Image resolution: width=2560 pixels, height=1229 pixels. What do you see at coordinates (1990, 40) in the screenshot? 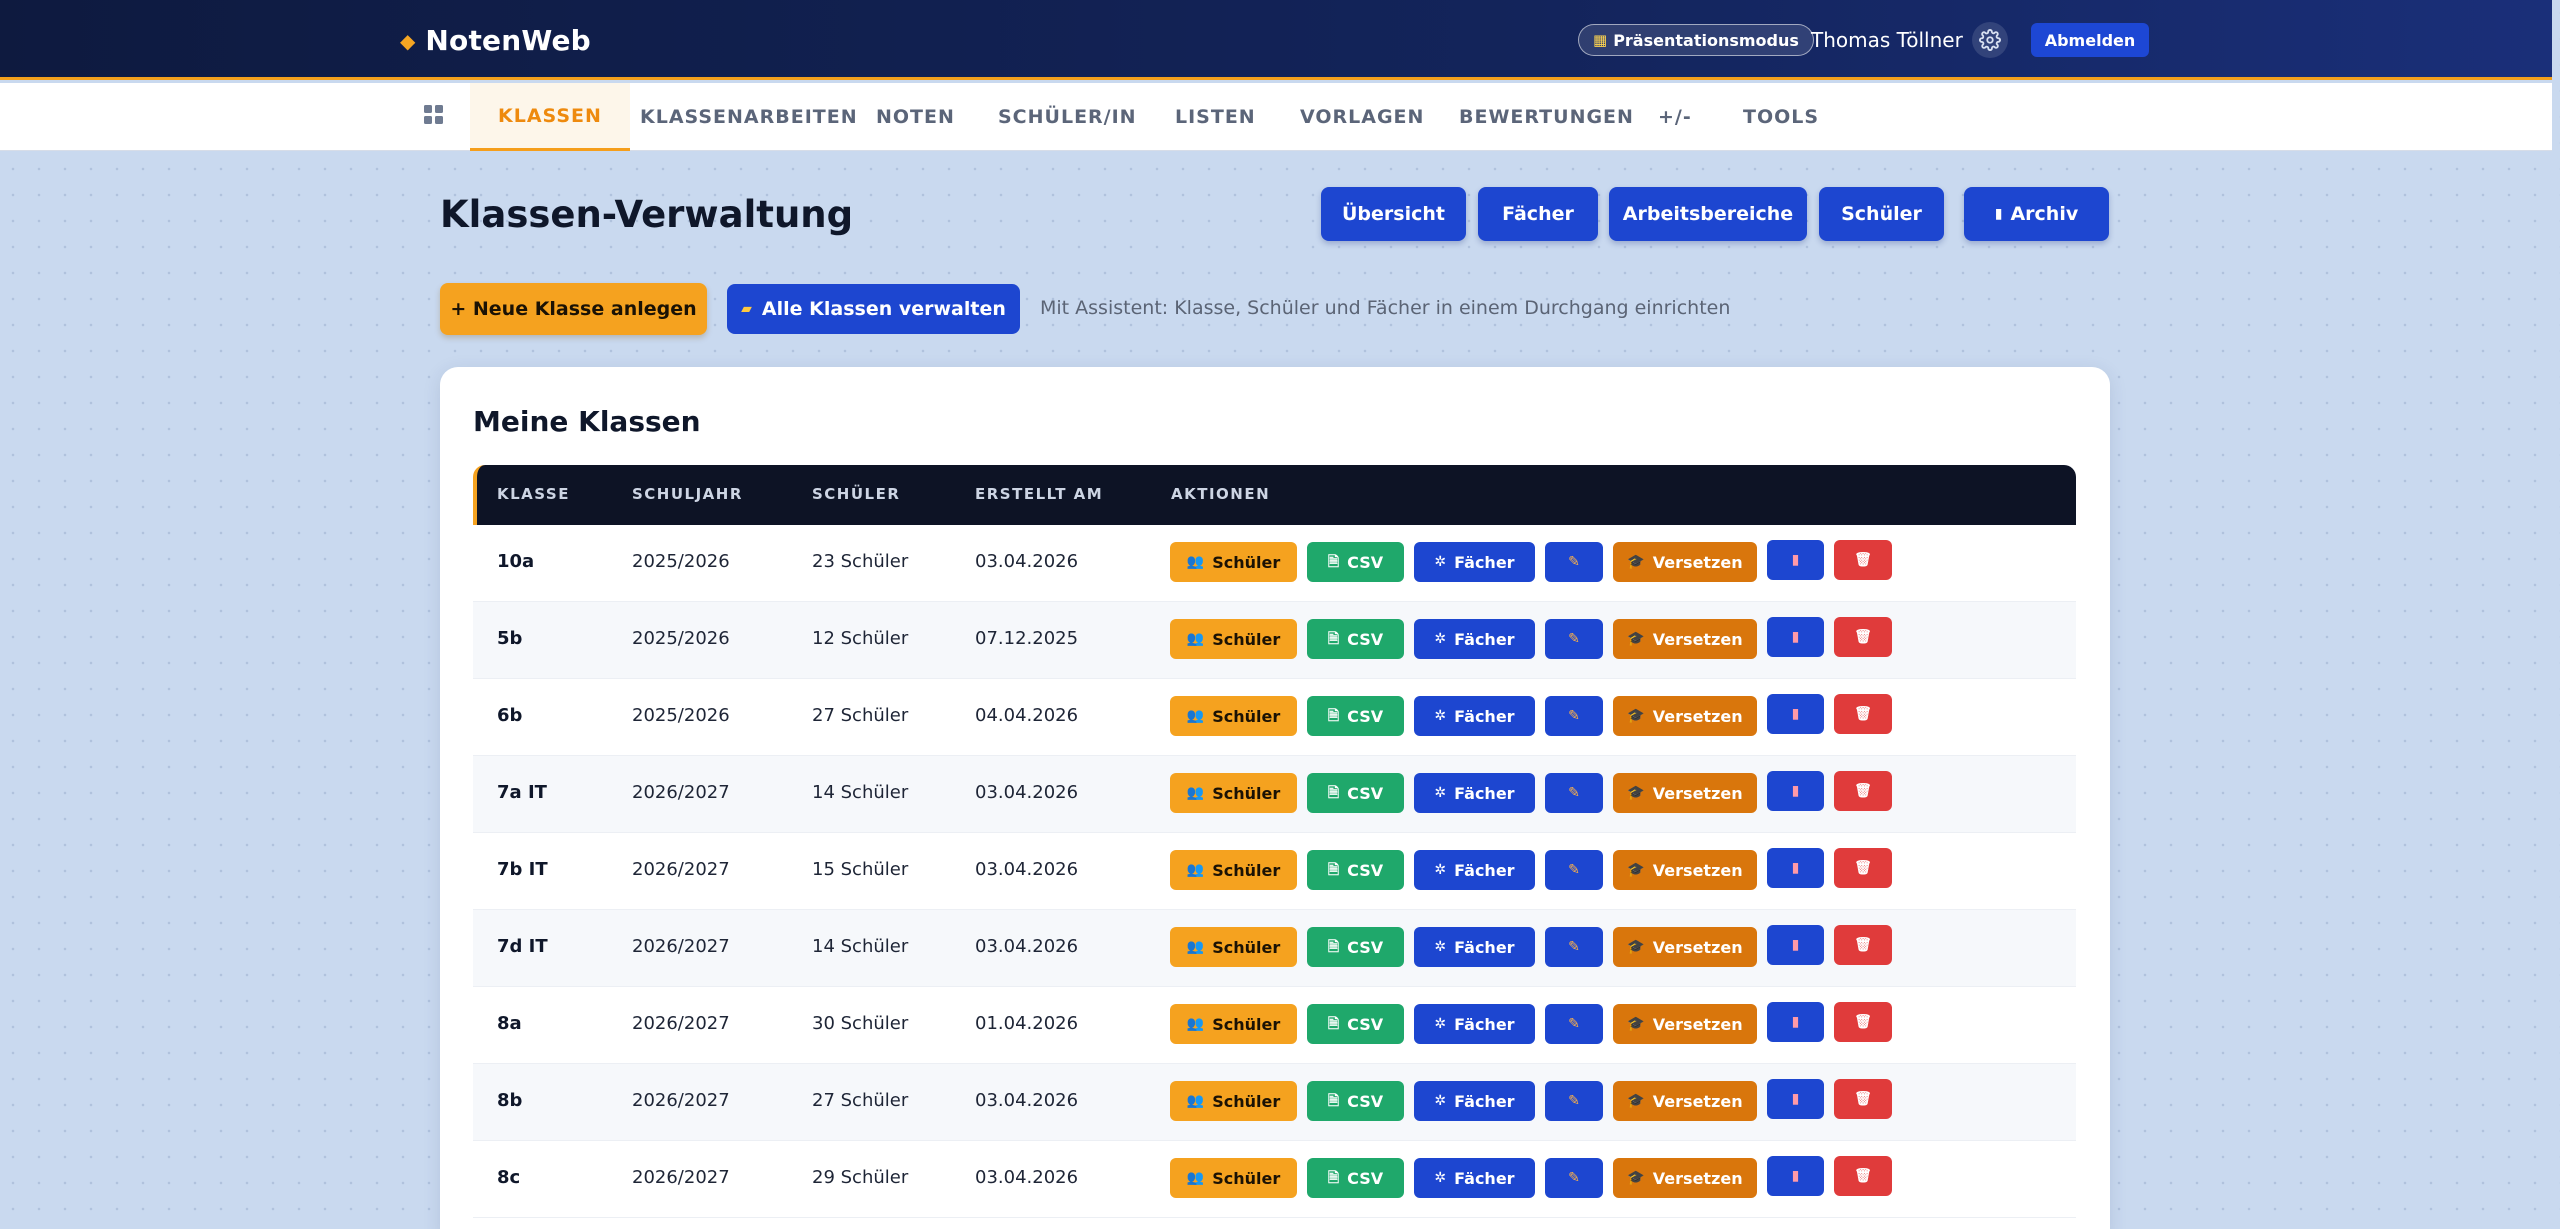
I see `settings-button` at bounding box center [1990, 40].